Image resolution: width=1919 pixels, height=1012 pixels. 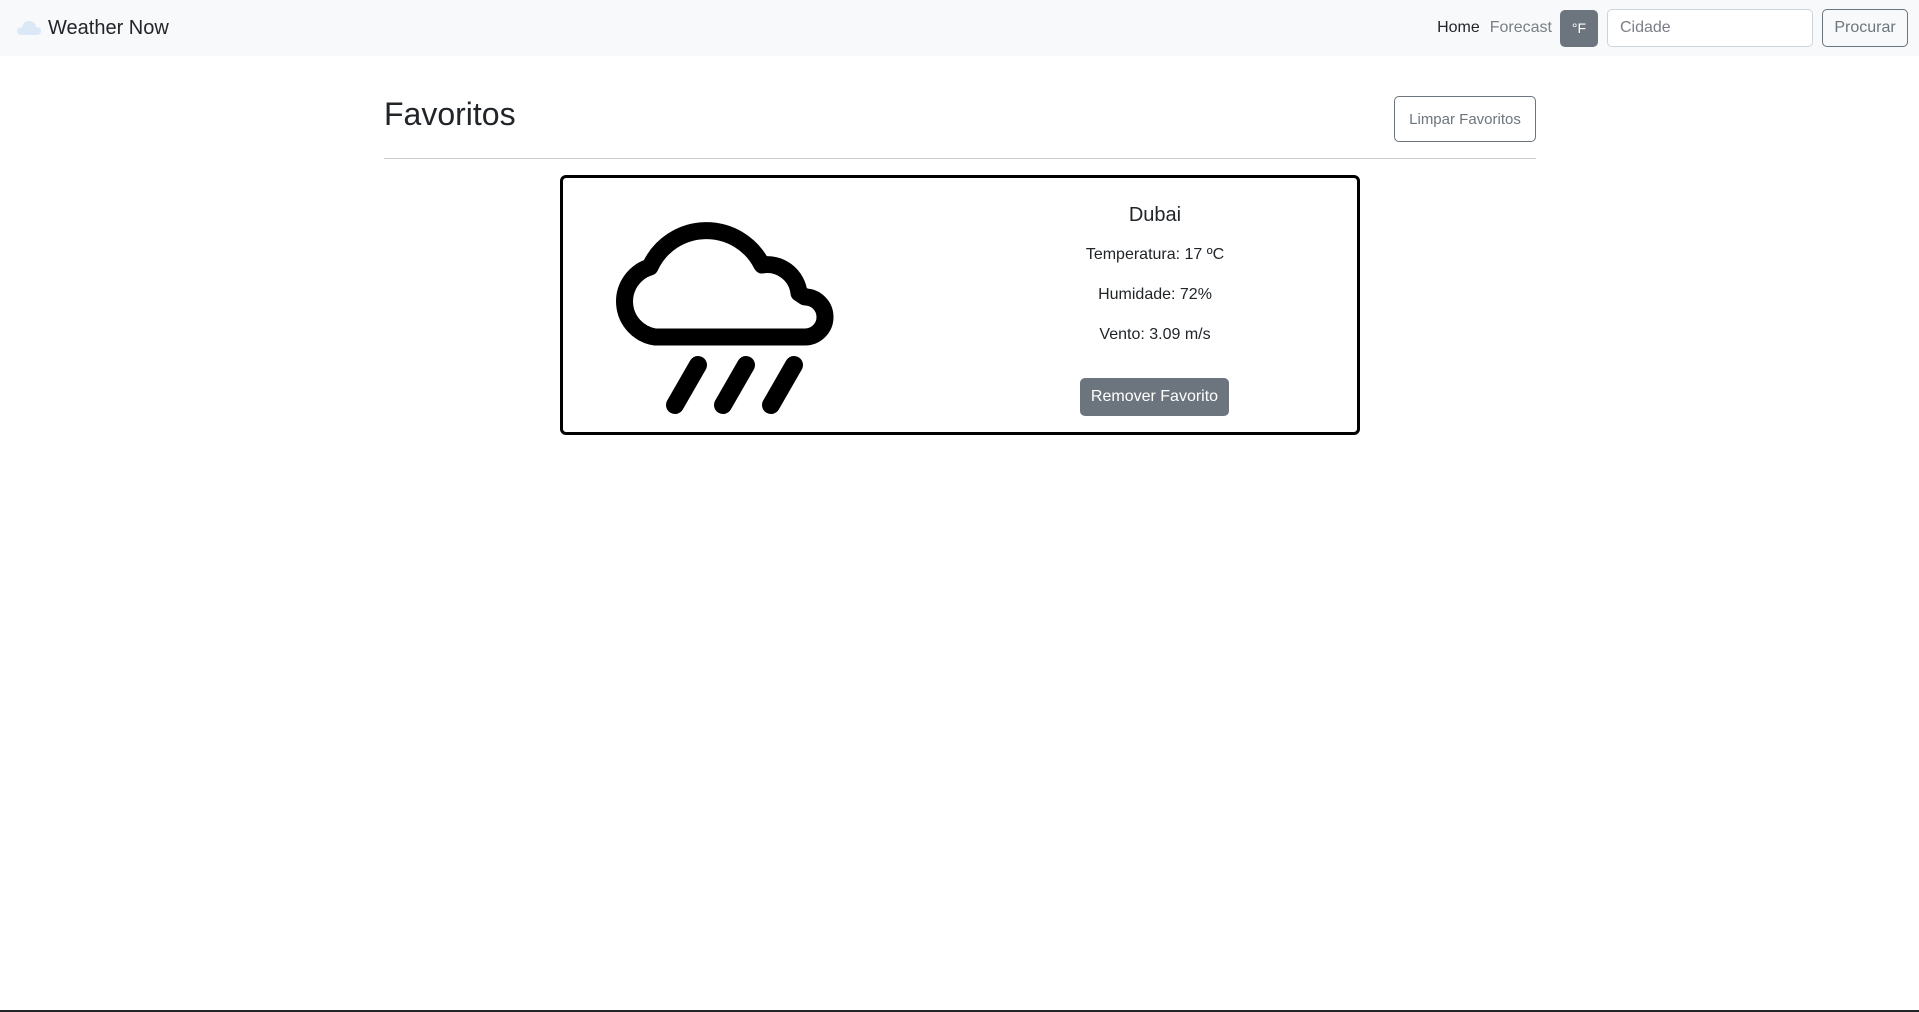 I want to click on search-button: Procurar, so click(x=1865, y=28).